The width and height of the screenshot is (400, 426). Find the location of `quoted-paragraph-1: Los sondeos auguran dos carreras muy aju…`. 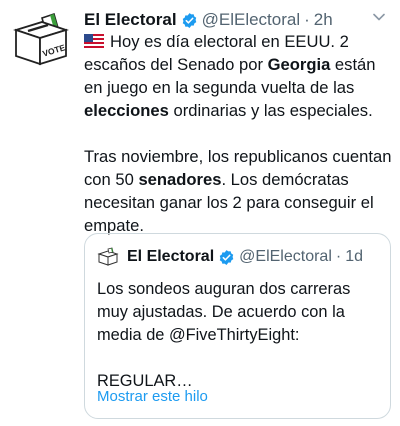

quoted-paragraph-1: Los sondeos auguran dos carreras muy aju… is located at coordinates (224, 312).